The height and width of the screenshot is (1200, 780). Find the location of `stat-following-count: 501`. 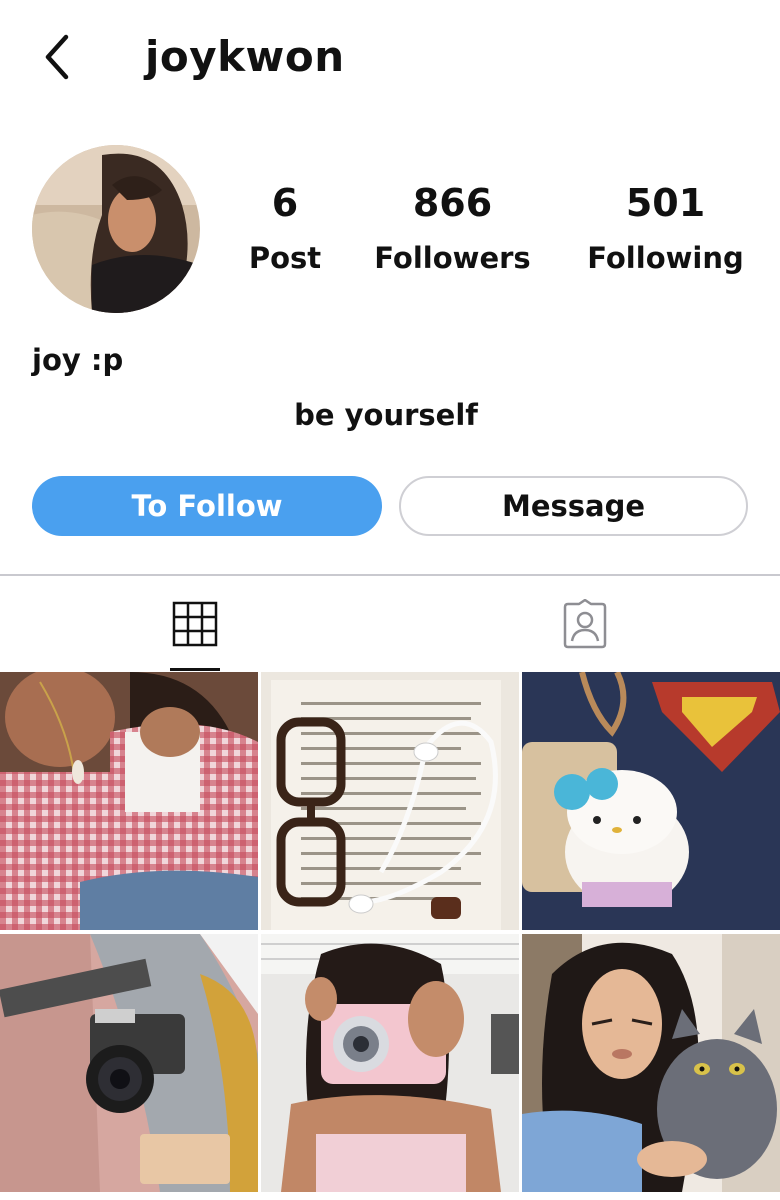

stat-following-count: 501 is located at coordinates (665, 203).